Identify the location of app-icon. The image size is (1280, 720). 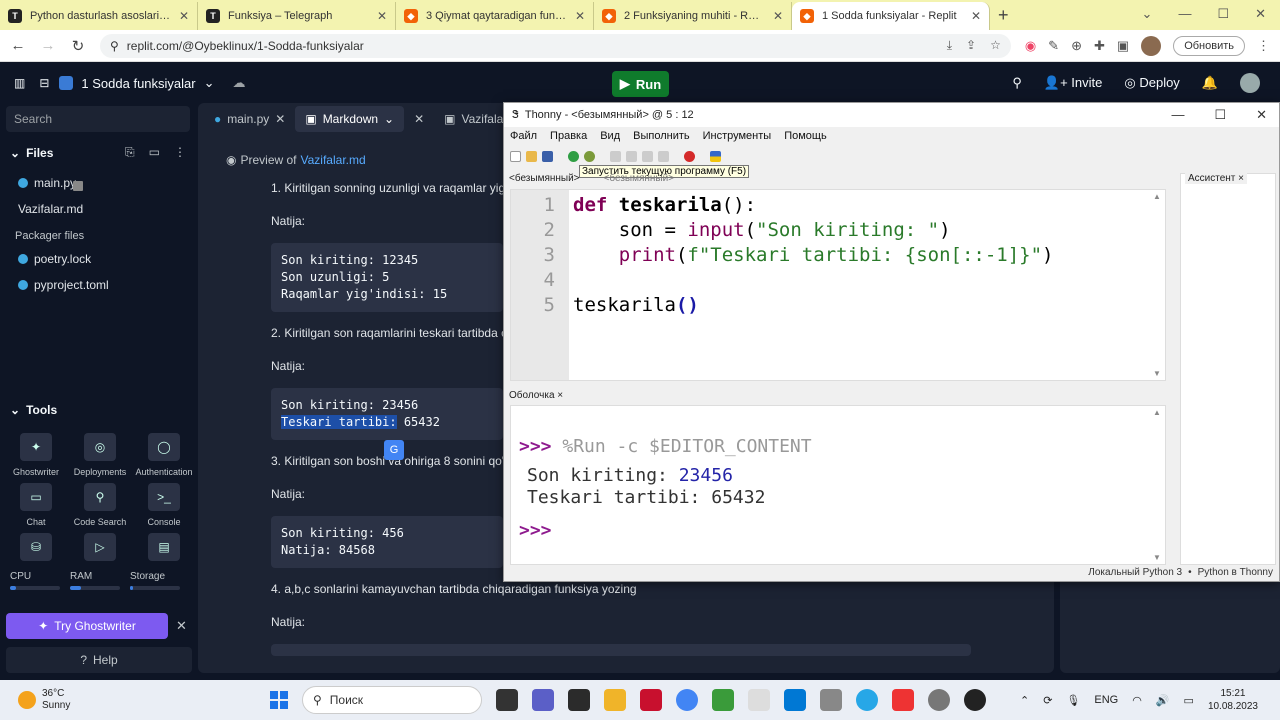
(723, 700).